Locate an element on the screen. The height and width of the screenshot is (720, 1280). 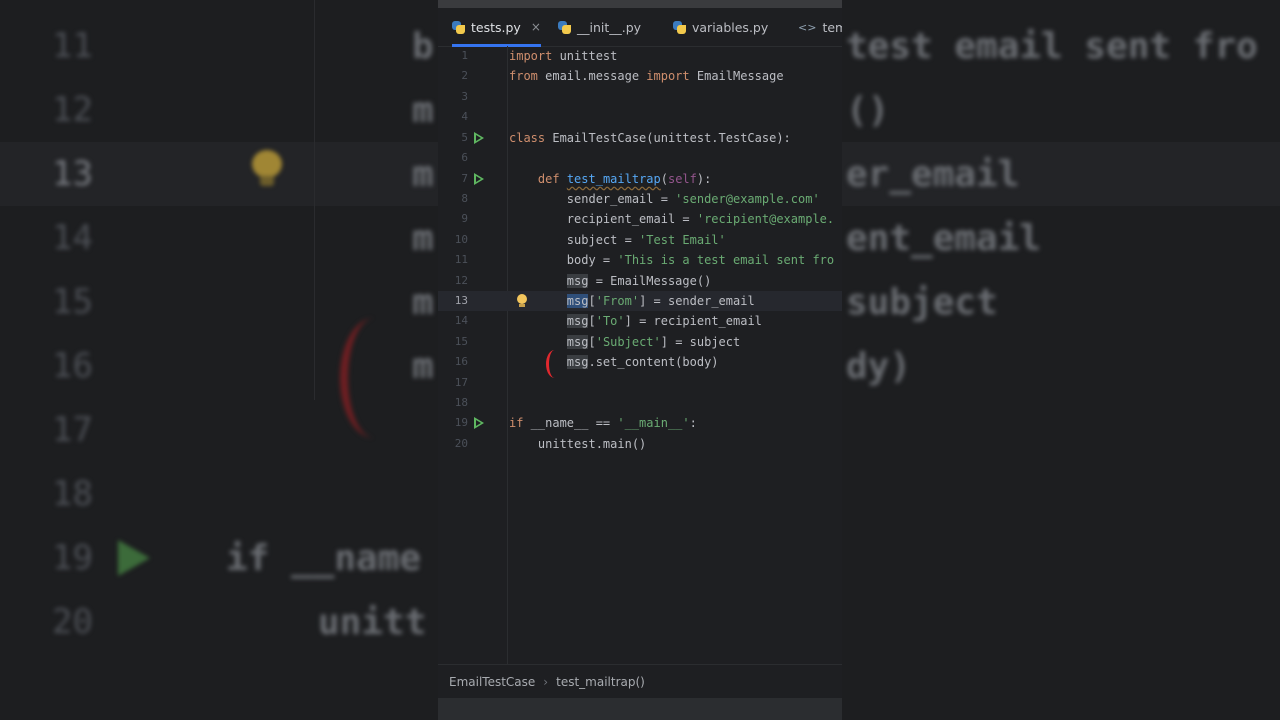
bg-line-number: 16 is located at coordinates (72, 366).